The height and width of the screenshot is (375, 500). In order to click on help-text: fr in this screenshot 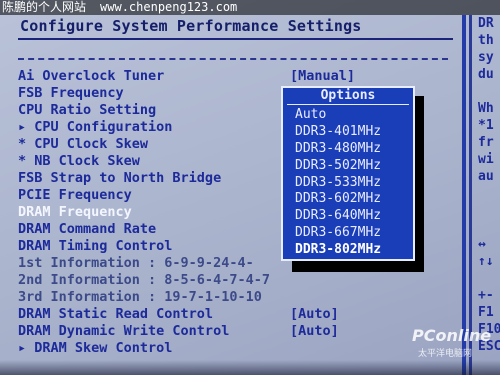, I will do `click(486, 142)`.